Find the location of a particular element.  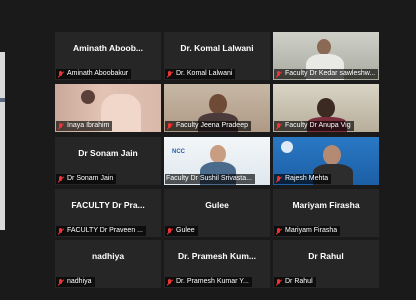

participant-name: Mariyam Firasha is located at coordinates (326, 205).